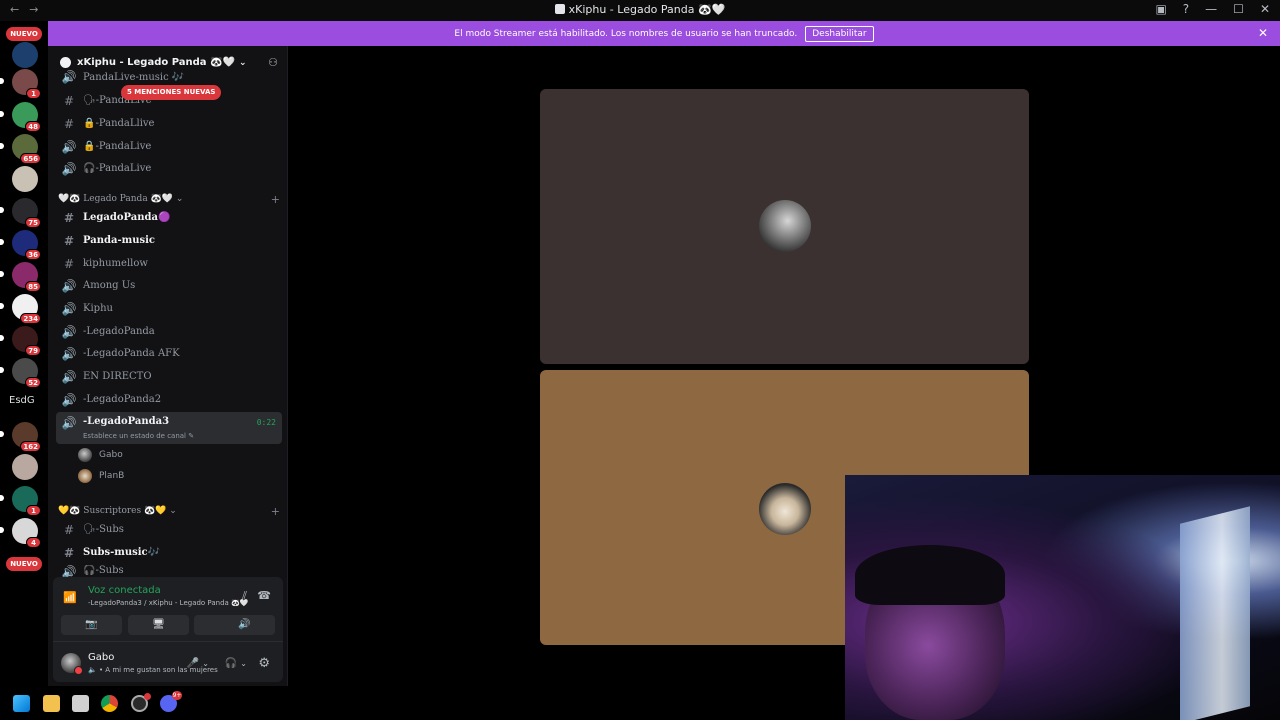  What do you see at coordinates (22, 400) in the screenshot?
I see `server-acronym-esdg: EsdG` at bounding box center [22, 400].